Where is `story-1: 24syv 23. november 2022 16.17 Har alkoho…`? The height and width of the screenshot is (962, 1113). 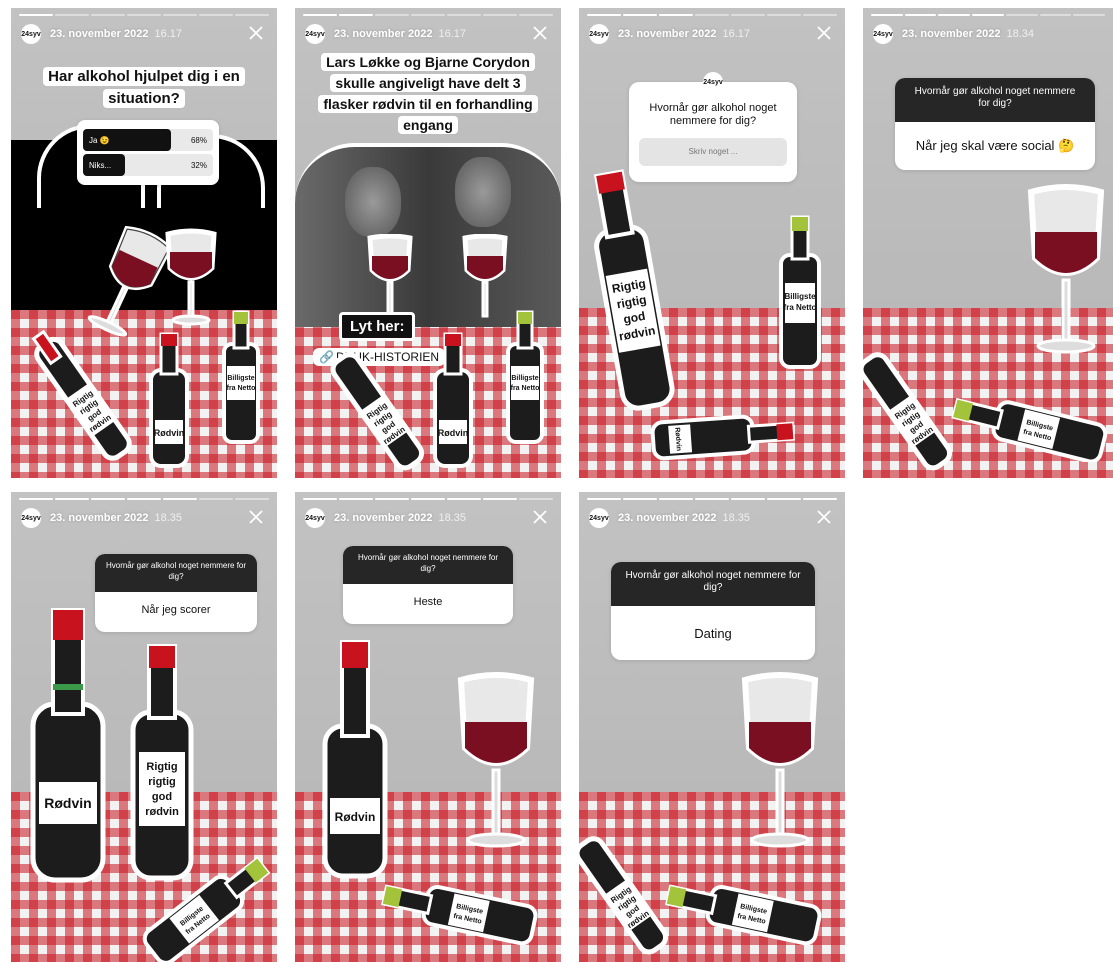
story-1: 24syv 23. november 2022 16.17 Har alkoho… is located at coordinates (144, 243).